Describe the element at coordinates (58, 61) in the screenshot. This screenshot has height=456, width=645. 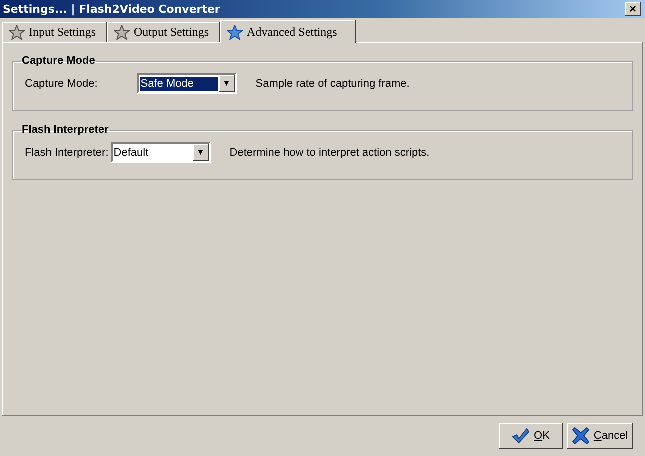
I see `group-title: Capture Mode` at that location.